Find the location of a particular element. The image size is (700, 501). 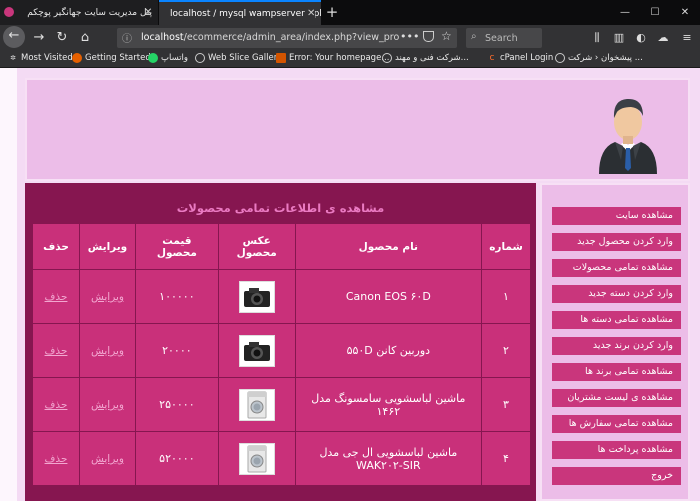

search-icon: ⌕ is located at coordinates (474, 36).